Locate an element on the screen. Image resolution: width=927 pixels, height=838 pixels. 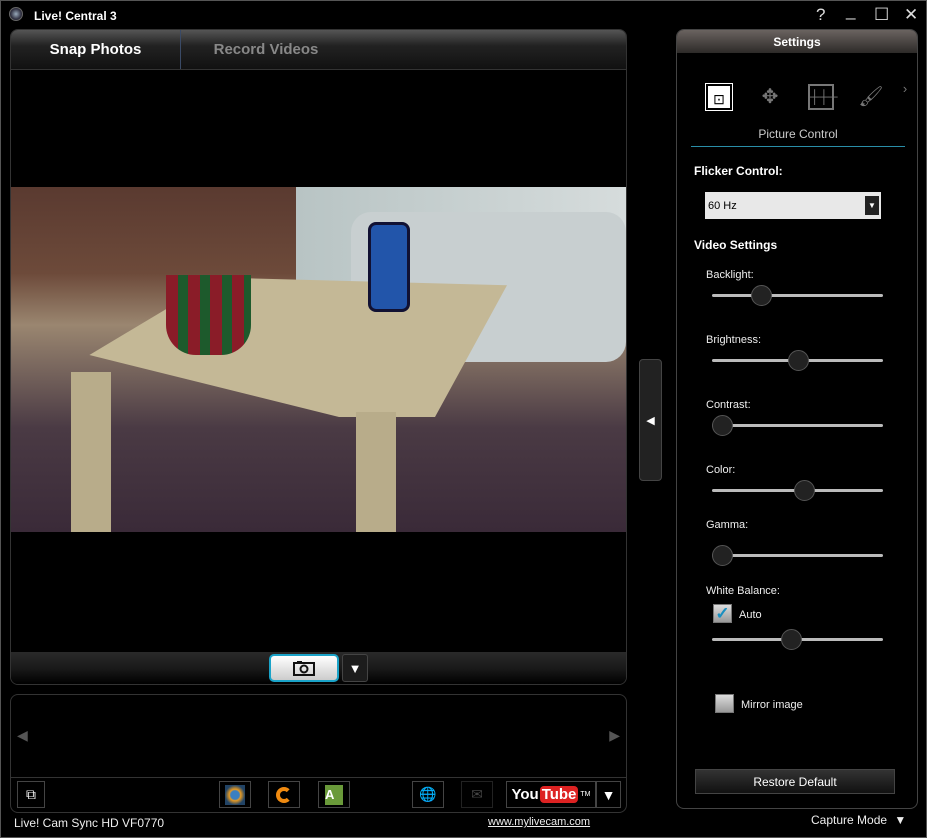
preview-phone is located at coordinates (389, 267).